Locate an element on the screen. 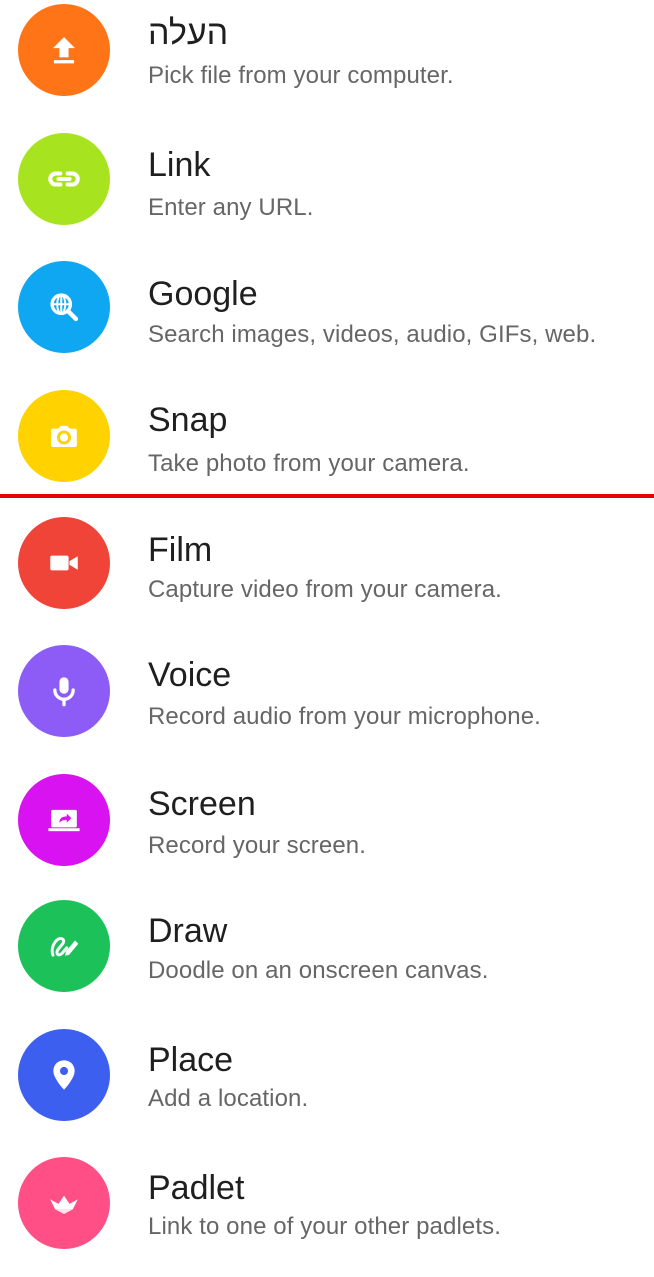 The image size is (654, 1277). option-title: Snap is located at coordinates (188, 420).